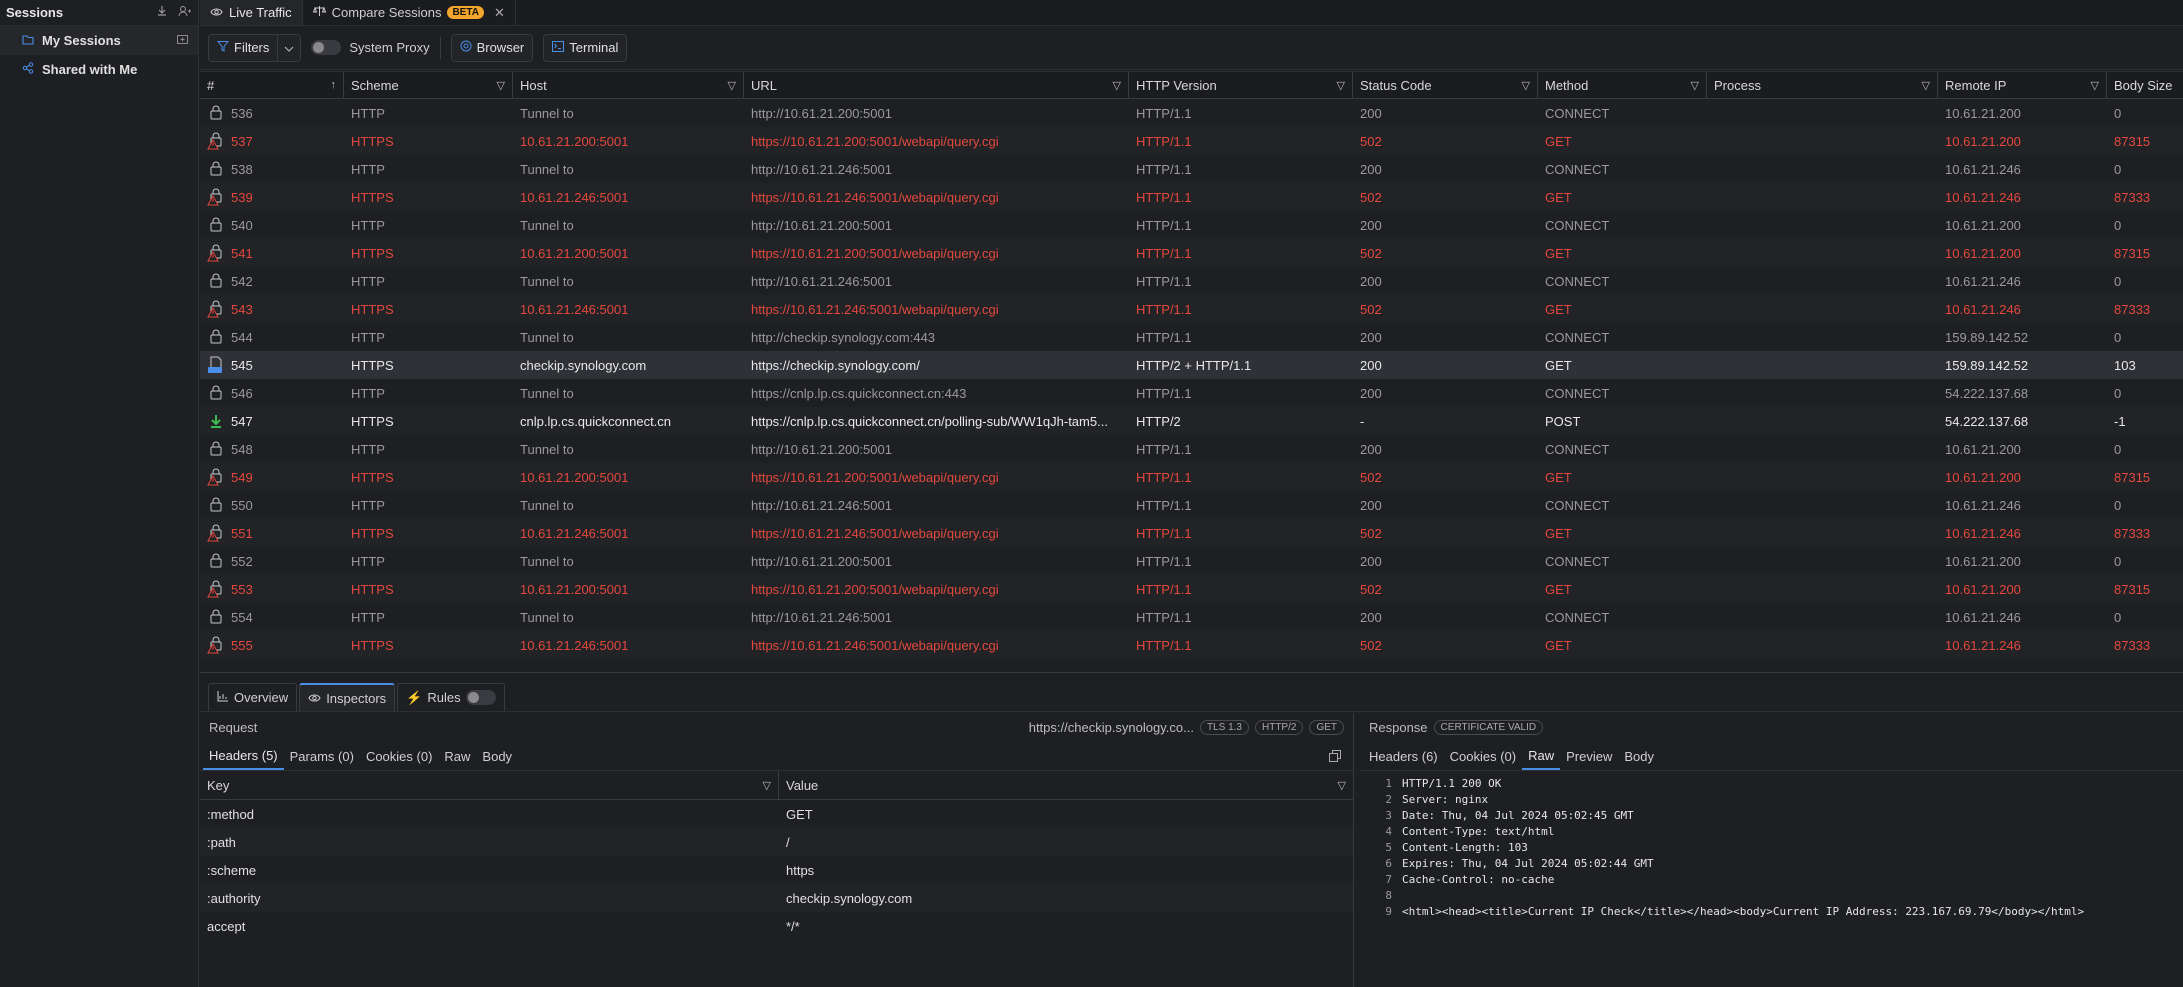 Image resolution: width=2183 pixels, height=987 pixels. Describe the element at coordinates (1577, 281) in the screenshot. I see `cell-method: CONNECT` at that location.